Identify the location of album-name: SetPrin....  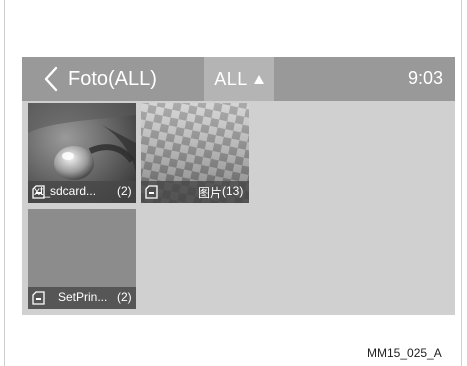
(83, 297).